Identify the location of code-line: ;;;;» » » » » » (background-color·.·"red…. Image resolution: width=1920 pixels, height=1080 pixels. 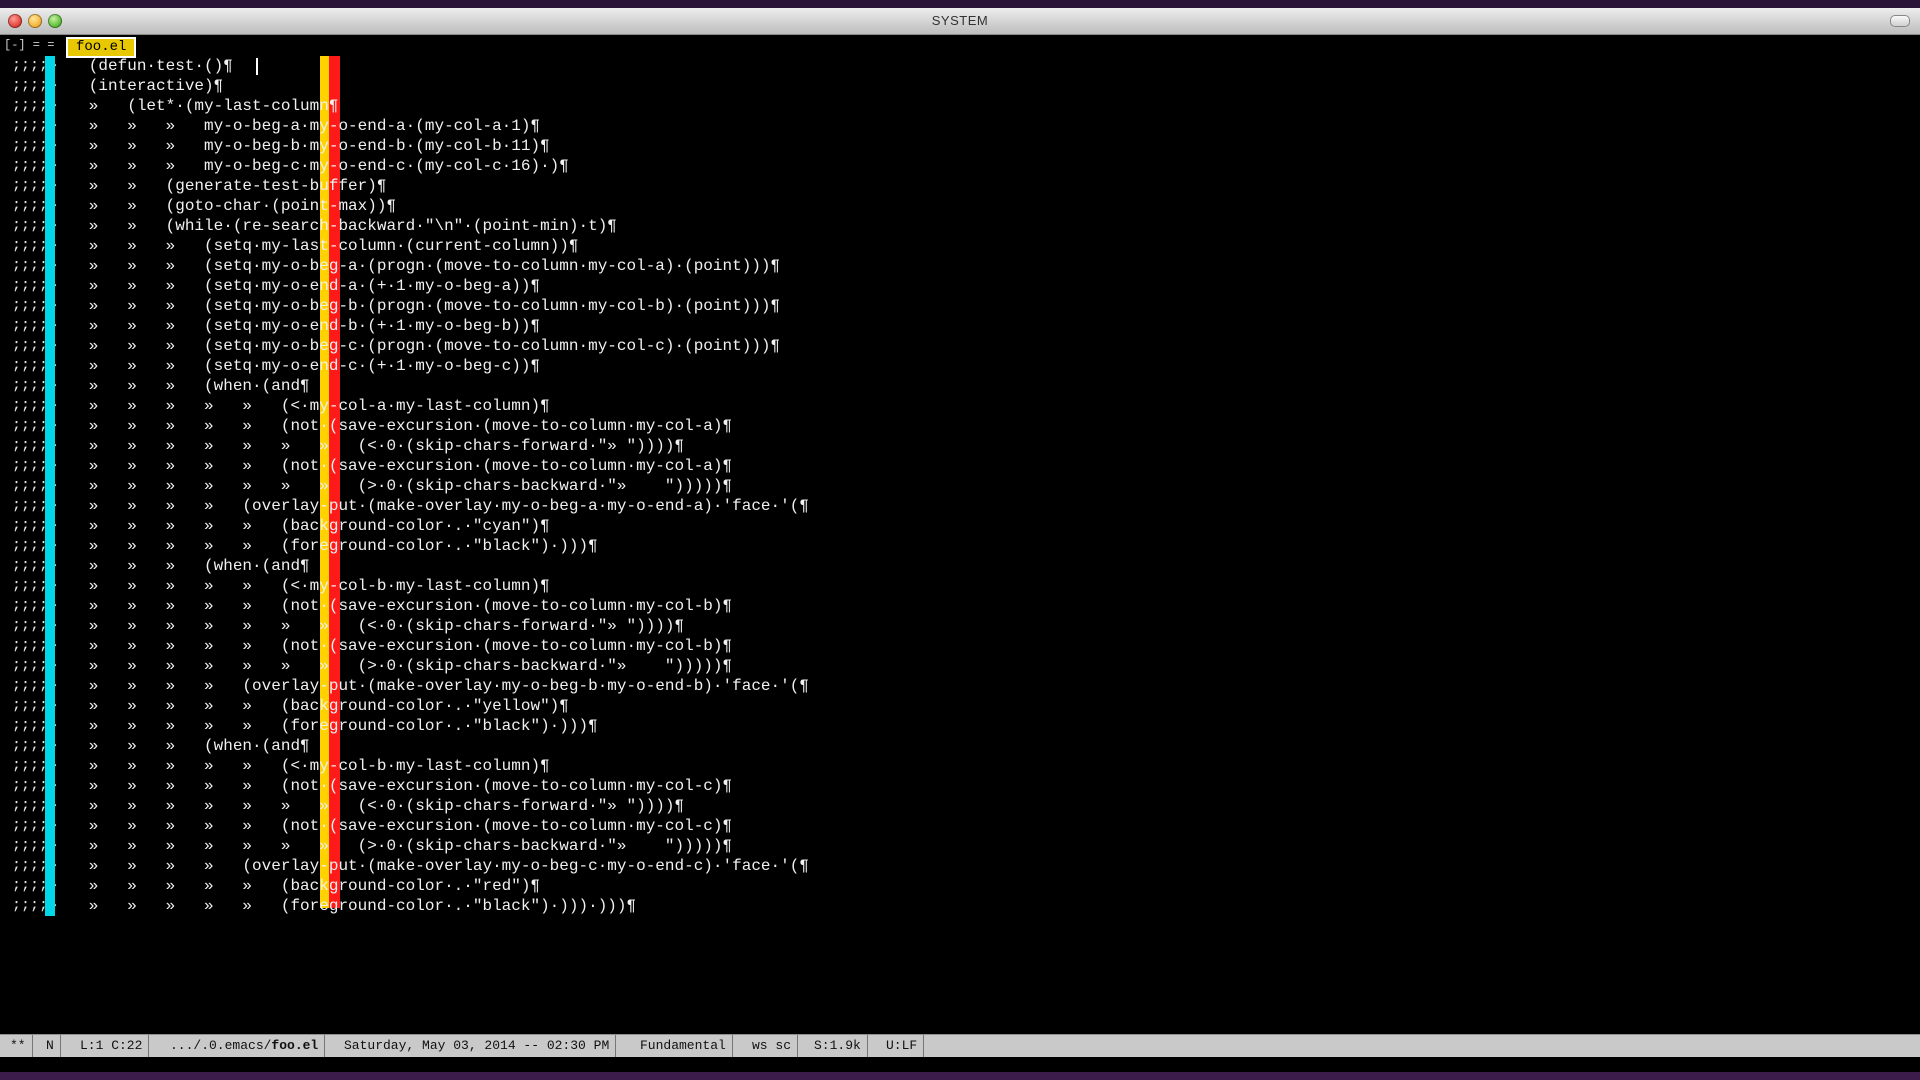
(960, 886).